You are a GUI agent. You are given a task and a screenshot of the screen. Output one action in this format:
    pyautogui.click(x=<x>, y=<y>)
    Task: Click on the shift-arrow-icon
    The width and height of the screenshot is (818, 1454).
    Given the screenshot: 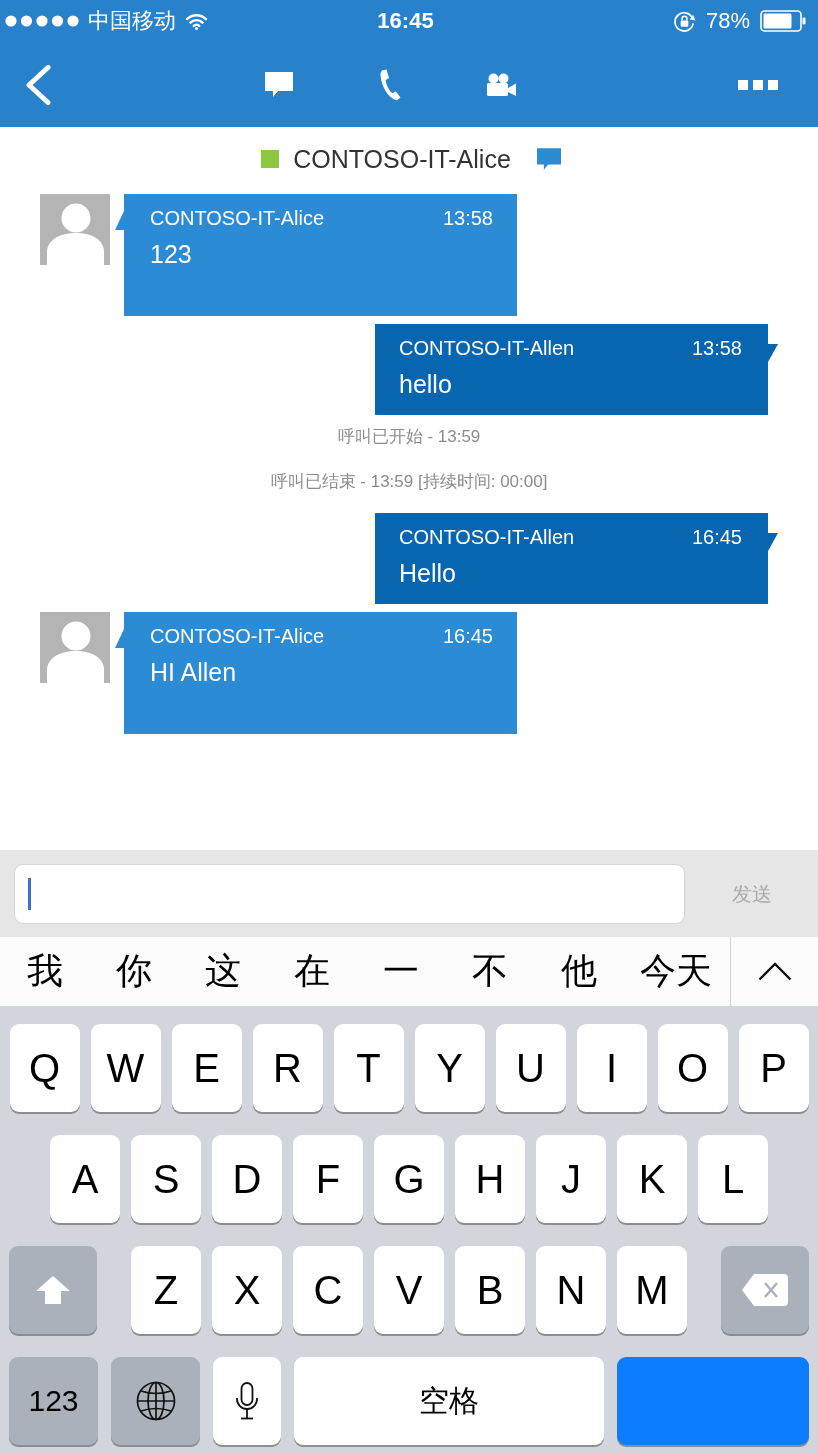 What is the action you would take?
    pyautogui.click(x=53, y=1290)
    